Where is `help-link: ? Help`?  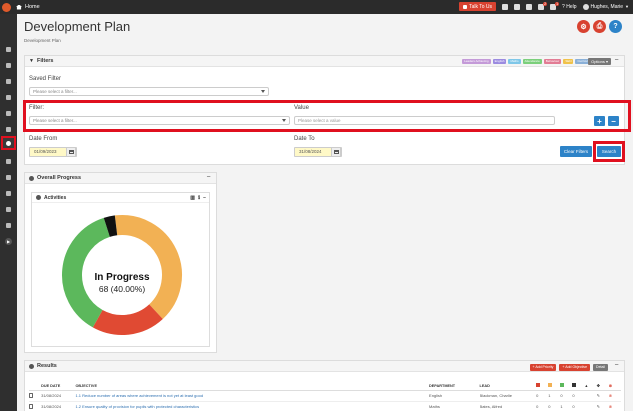 help-link: ? Help is located at coordinates (569, 7).